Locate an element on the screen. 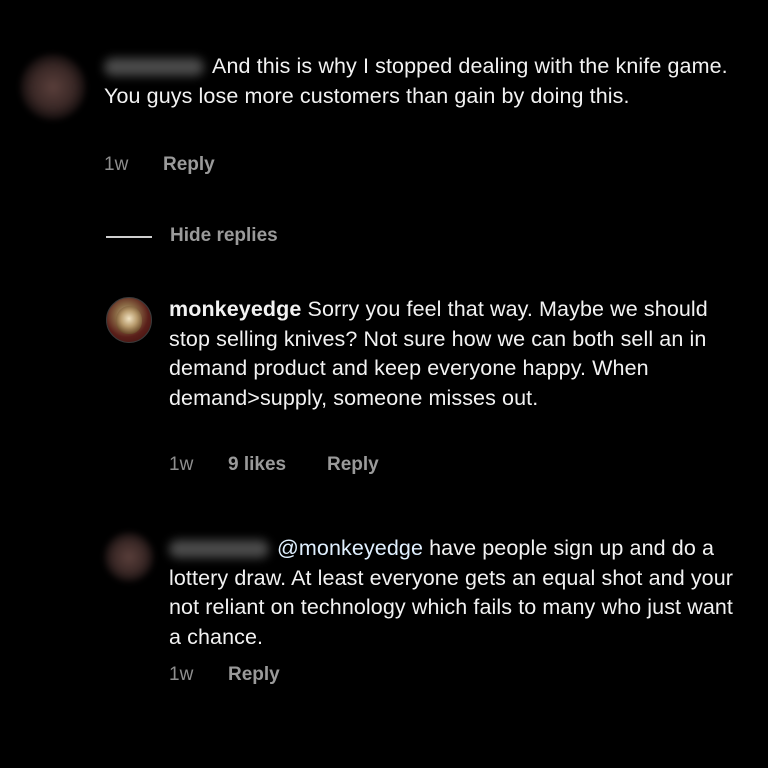 This screenshot has width=768, height=768. monkey-logo-icon is located at coordinates (129, 320).